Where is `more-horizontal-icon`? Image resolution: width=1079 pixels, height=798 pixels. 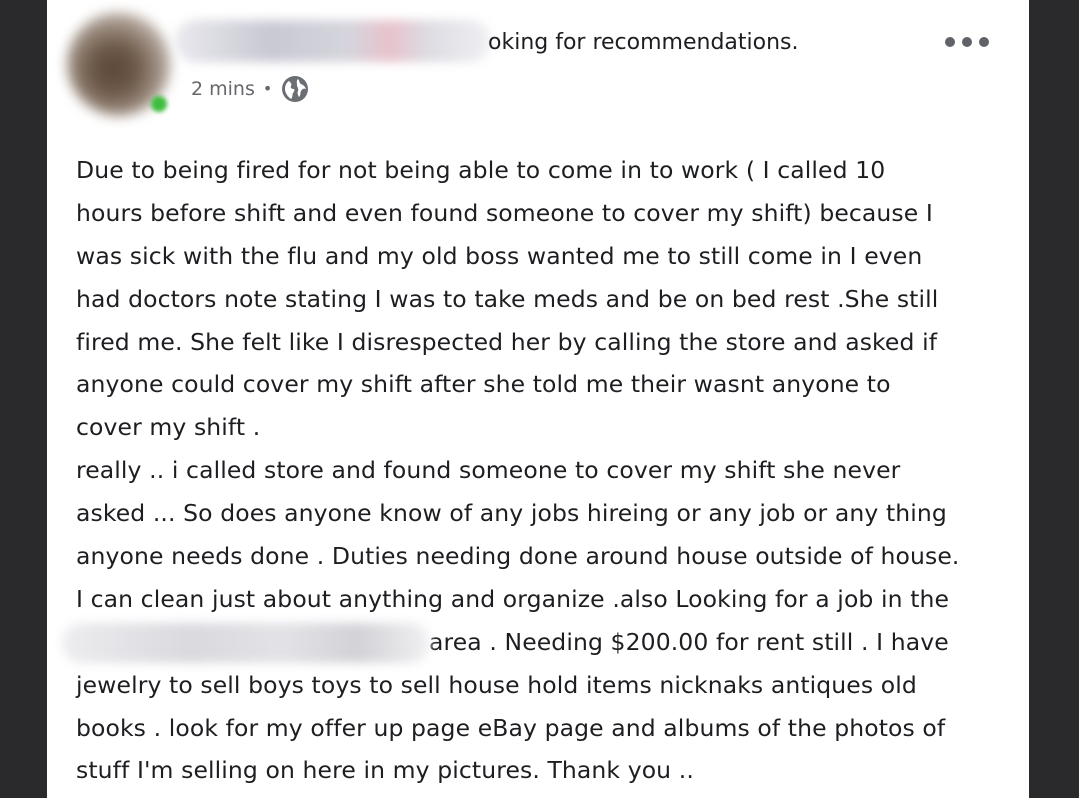
more-horizontal-icon is located at coordinates (967, 42).